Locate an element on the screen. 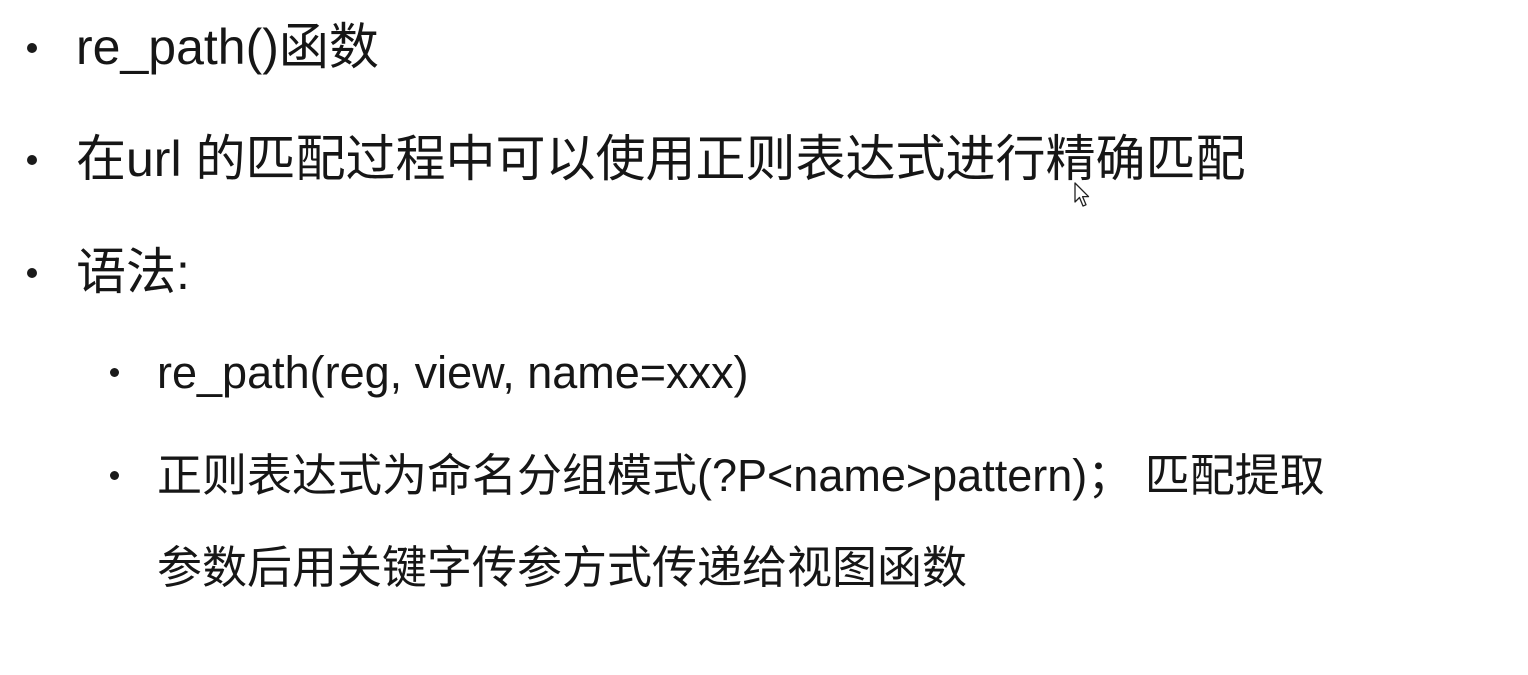  sub-bullet-text-line1: 正则表达式为命名分组模式(?P<name>pattern)； 匹配提取 is located at coordinates (741, 475).